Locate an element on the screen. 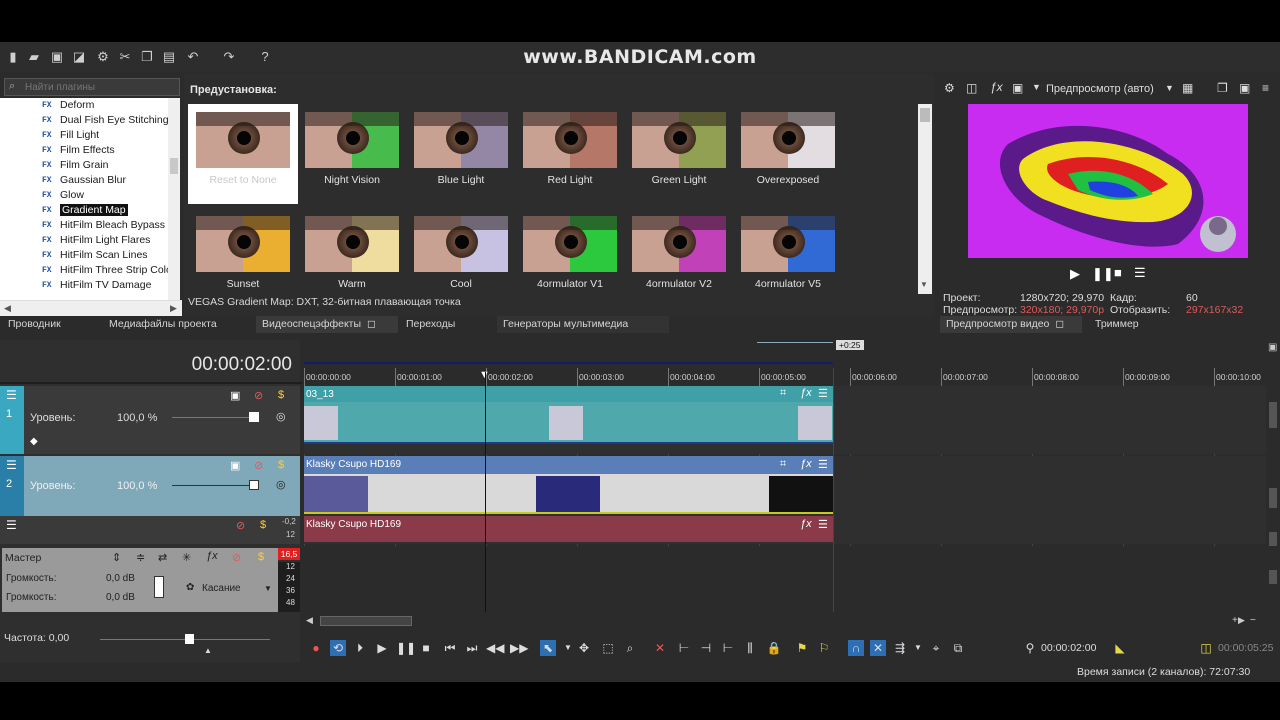  plugin-item: FX Film Grain is located at coordinates (84, 165).